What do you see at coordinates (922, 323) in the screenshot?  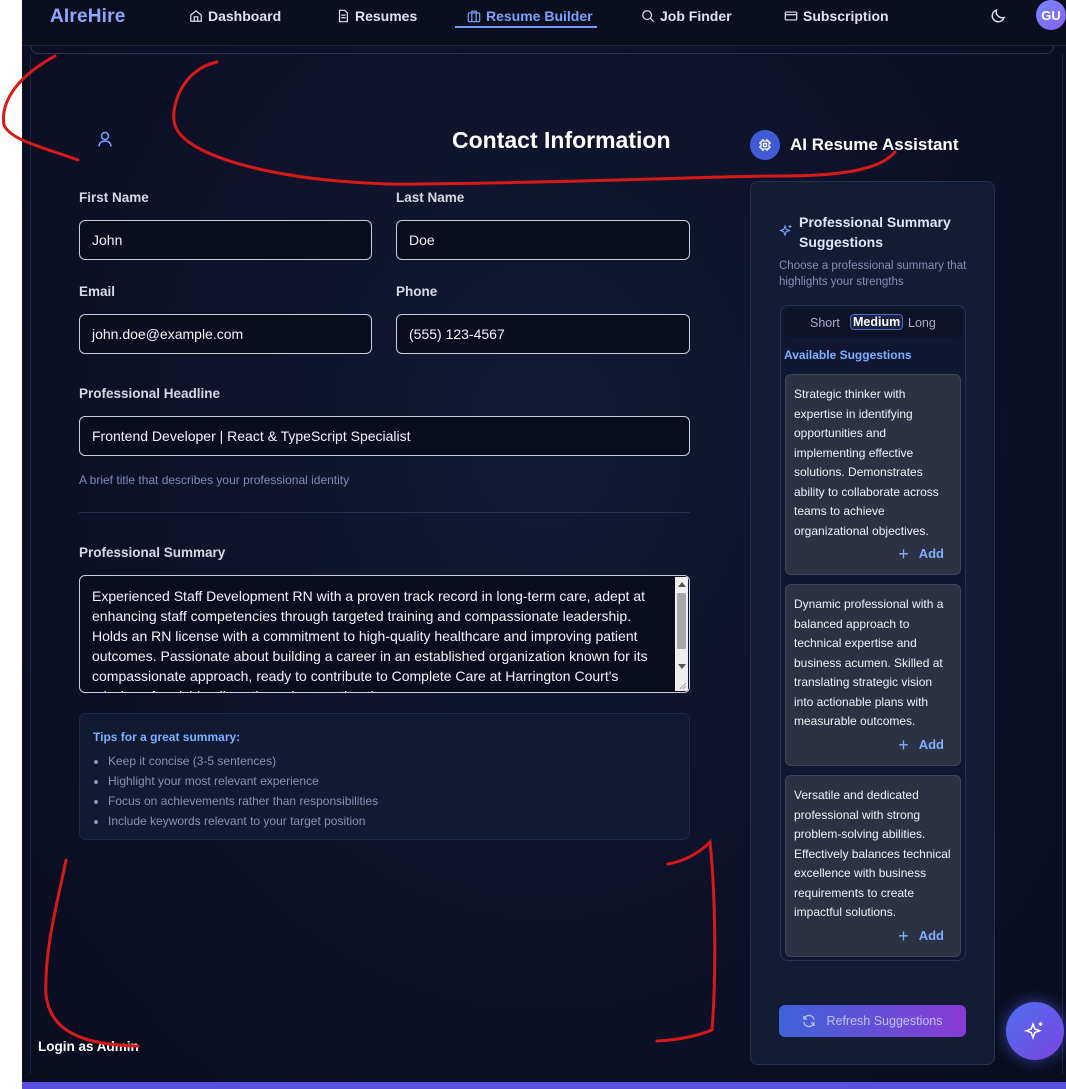 I see `tab-long: Long` at bounding box center [922, 323].